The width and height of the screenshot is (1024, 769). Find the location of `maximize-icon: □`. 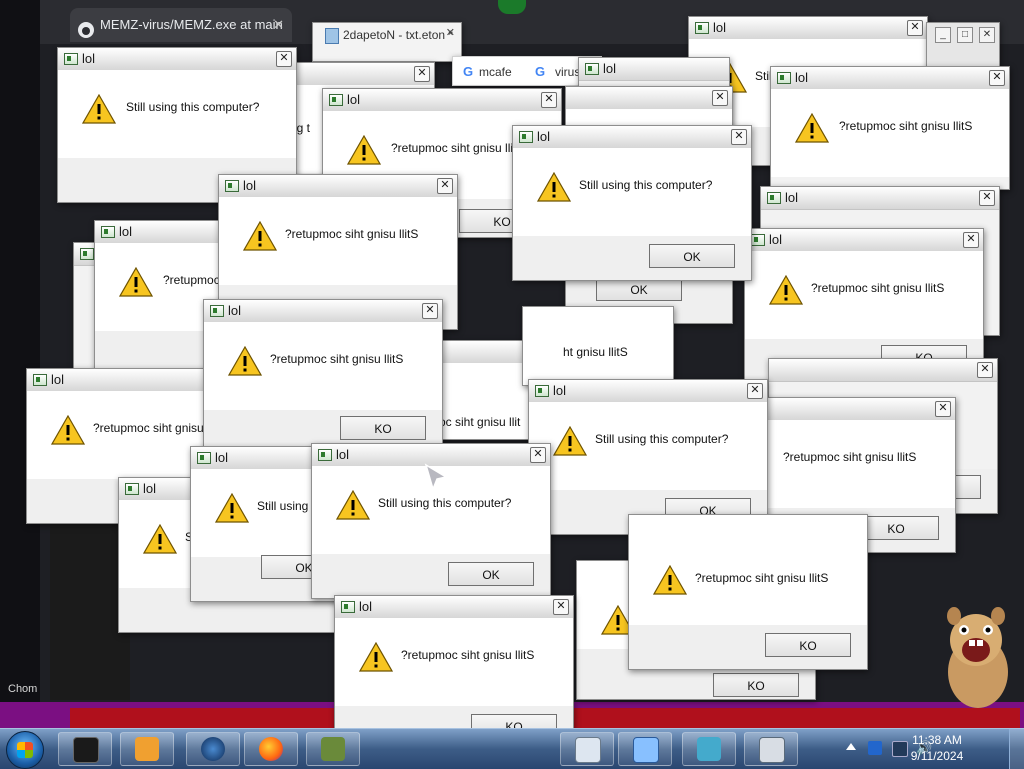

maximize-icon: □ is located at coordinates (965, 35).